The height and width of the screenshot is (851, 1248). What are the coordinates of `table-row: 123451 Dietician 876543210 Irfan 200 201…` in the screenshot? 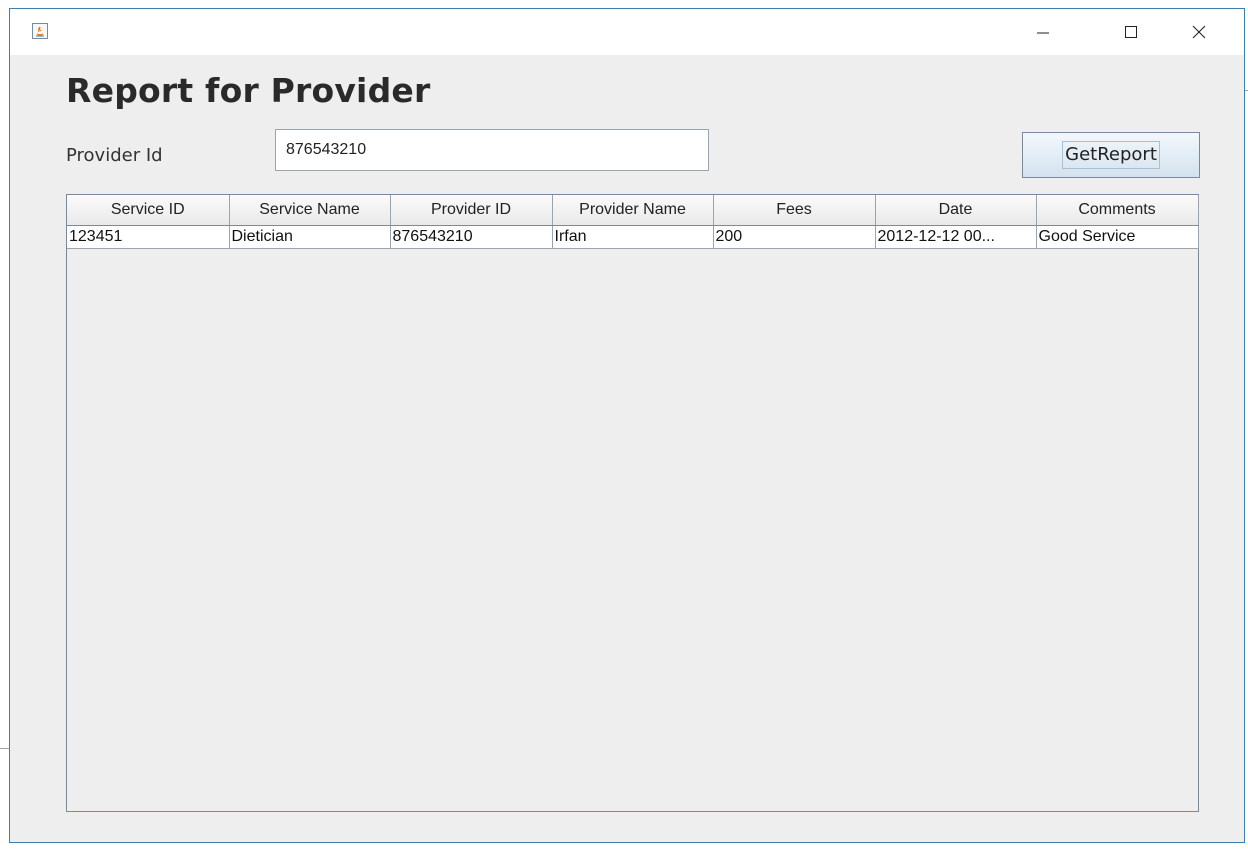 It's located at (633, 237).